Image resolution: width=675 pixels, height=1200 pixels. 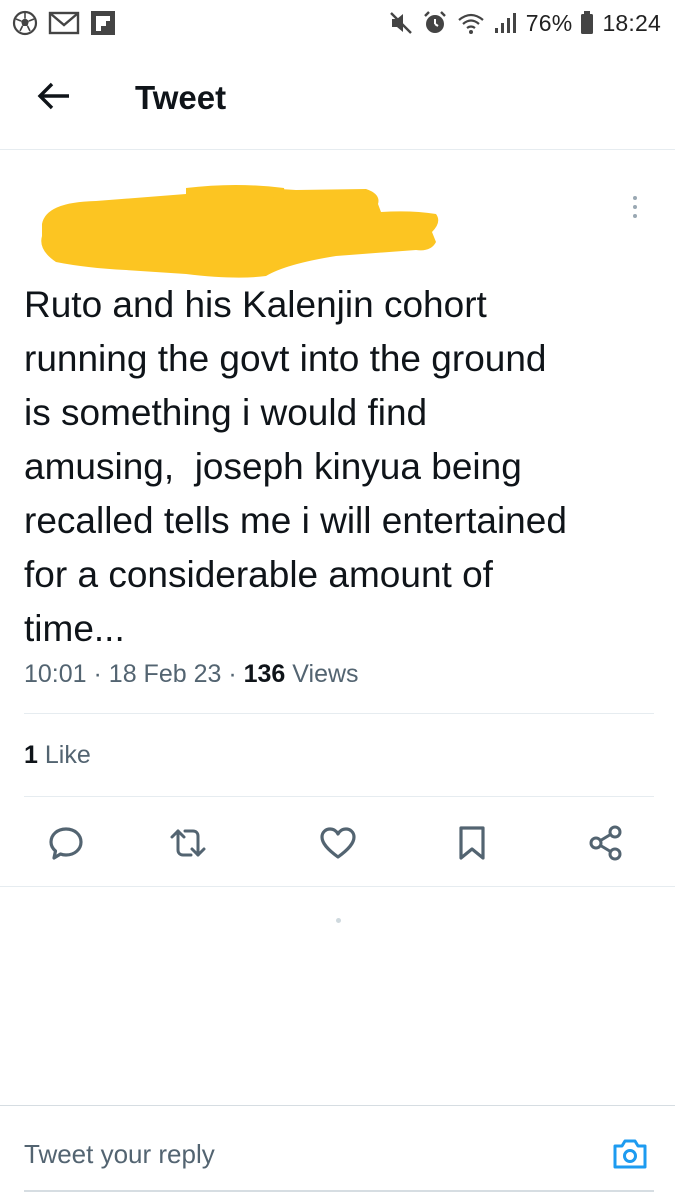 I want to click on camera-icon, so click(x=630, y=1156).